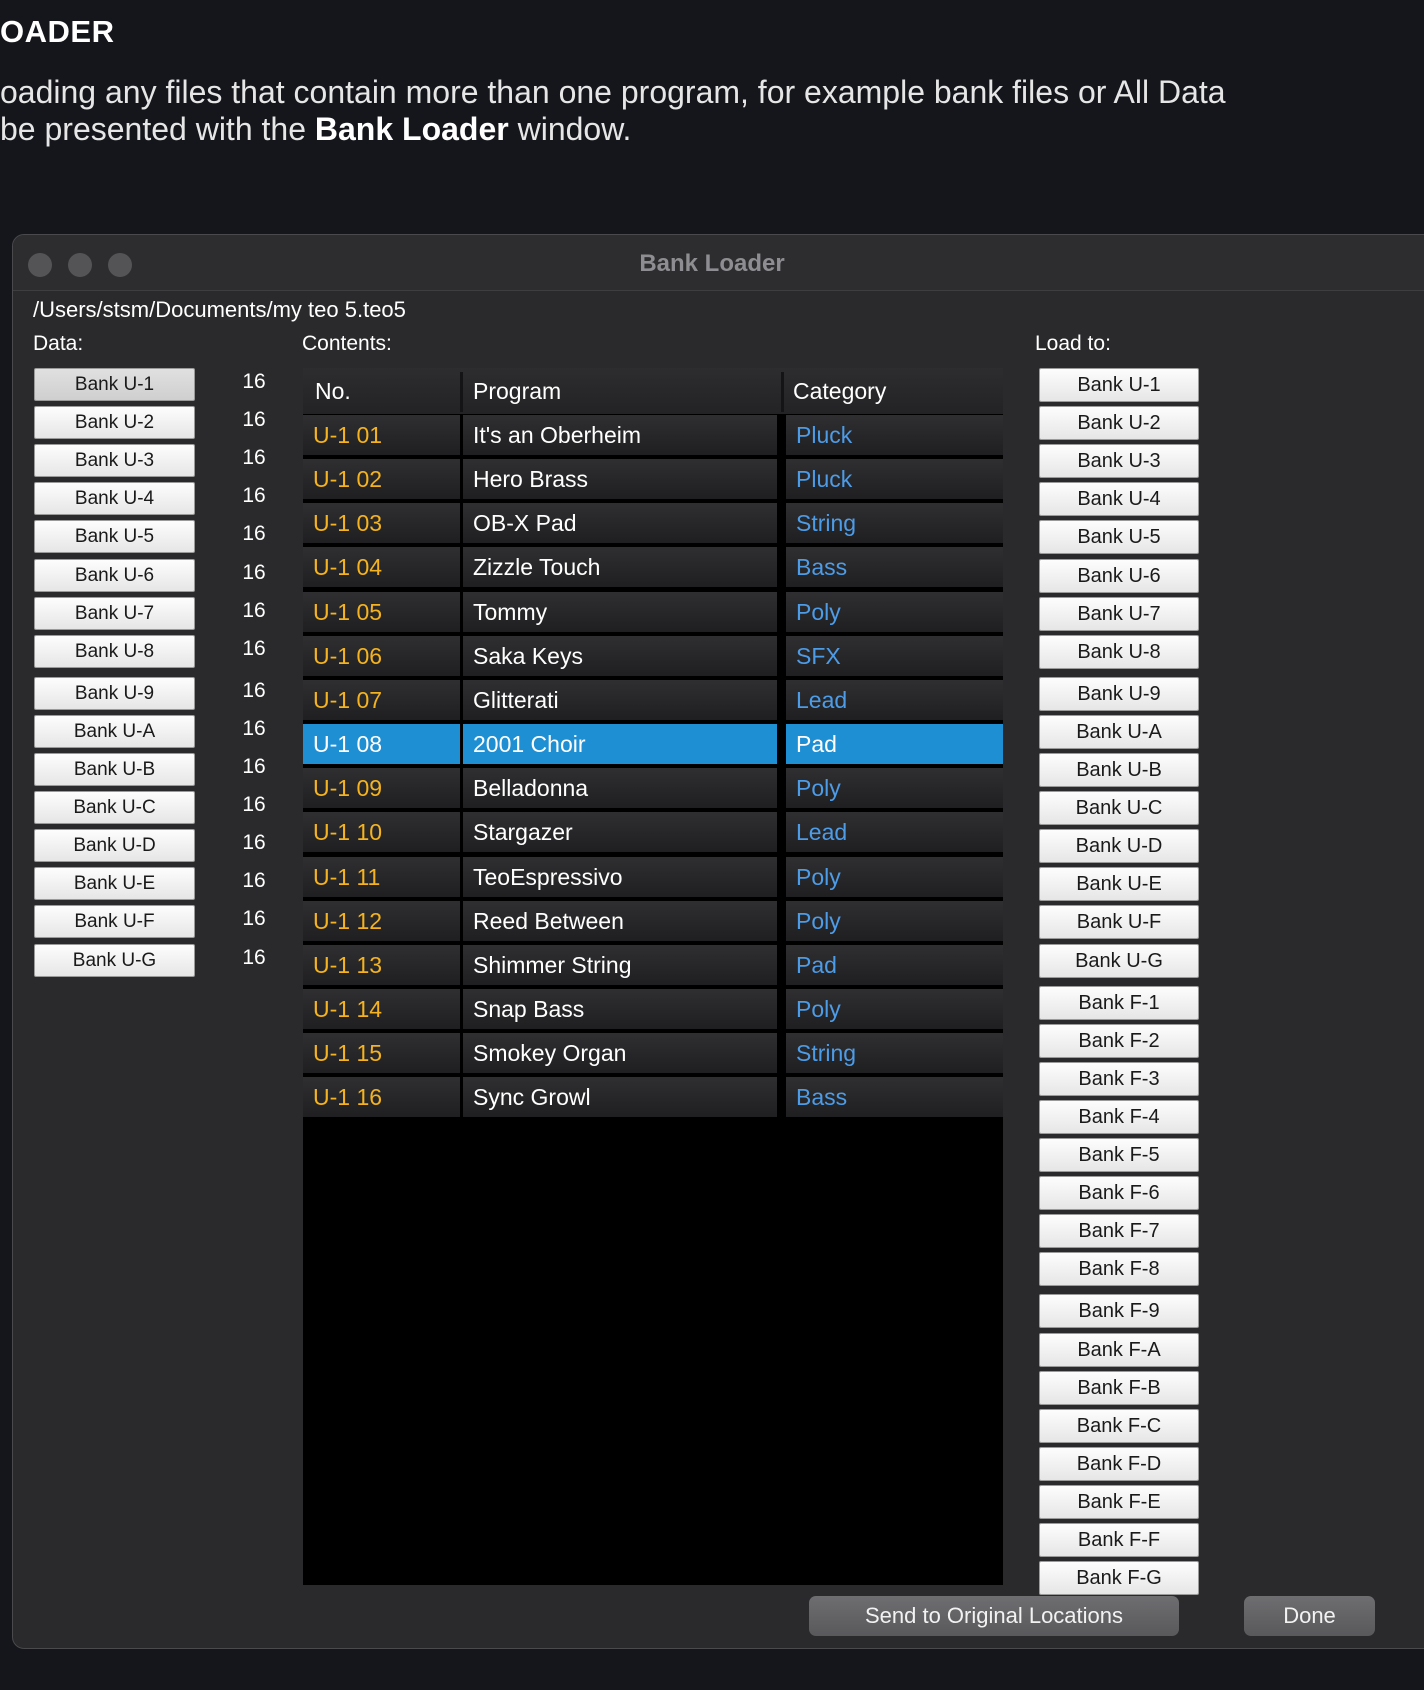  Describe the element at coordinates (1119, 1578) in the screenshot. I see `load-to-bank-button: Bank F-G` at that location.